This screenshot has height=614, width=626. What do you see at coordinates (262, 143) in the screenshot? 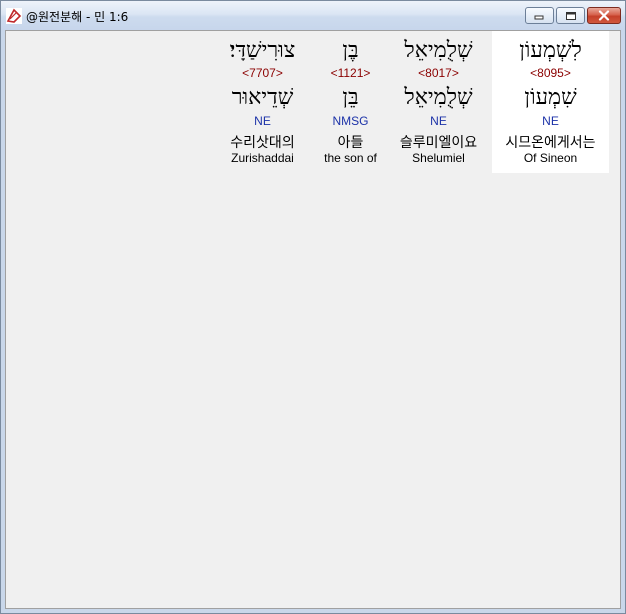
I see `korean-gloss: 수리삿대의` at bounding box center [262, 143].